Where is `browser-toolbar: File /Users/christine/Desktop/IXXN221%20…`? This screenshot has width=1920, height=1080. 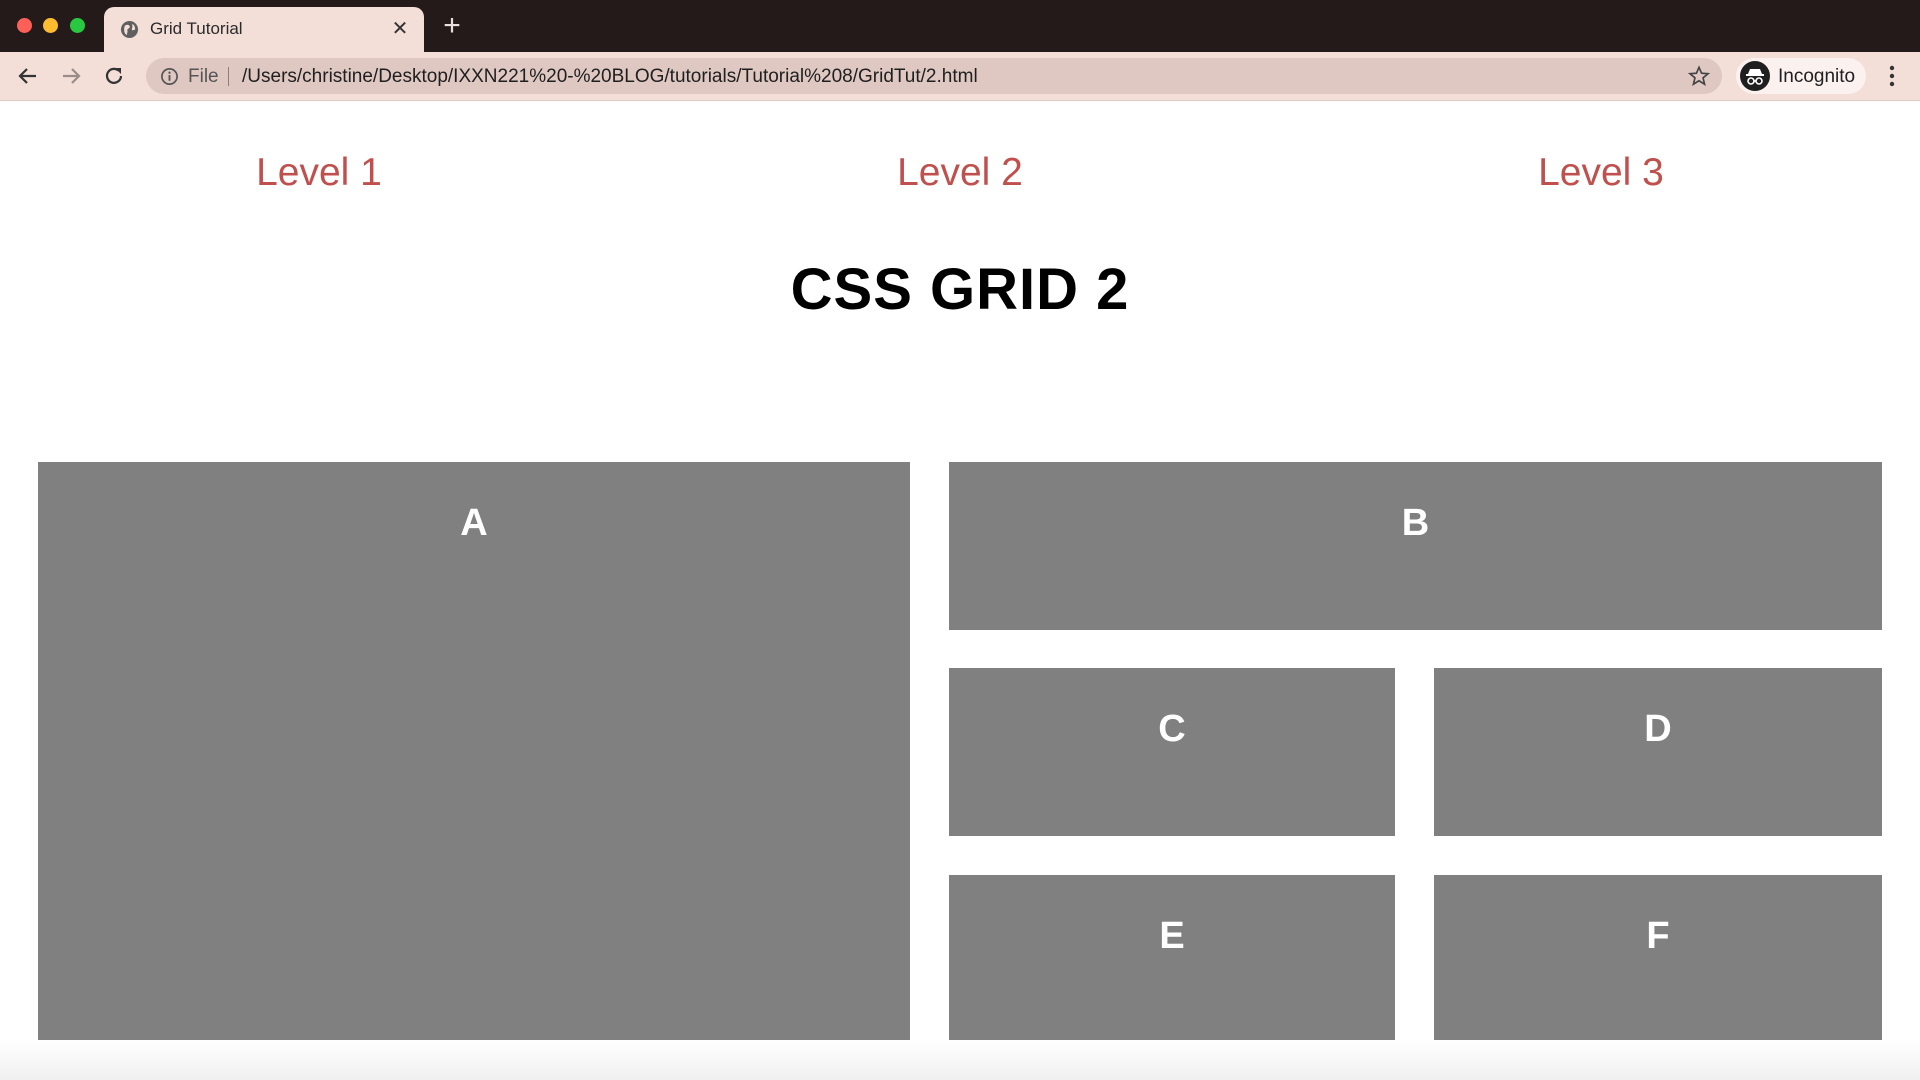
browser-toolbar: File /Users/christine/Desktop/IXXN221%20… is located at coordinates (960, 76).